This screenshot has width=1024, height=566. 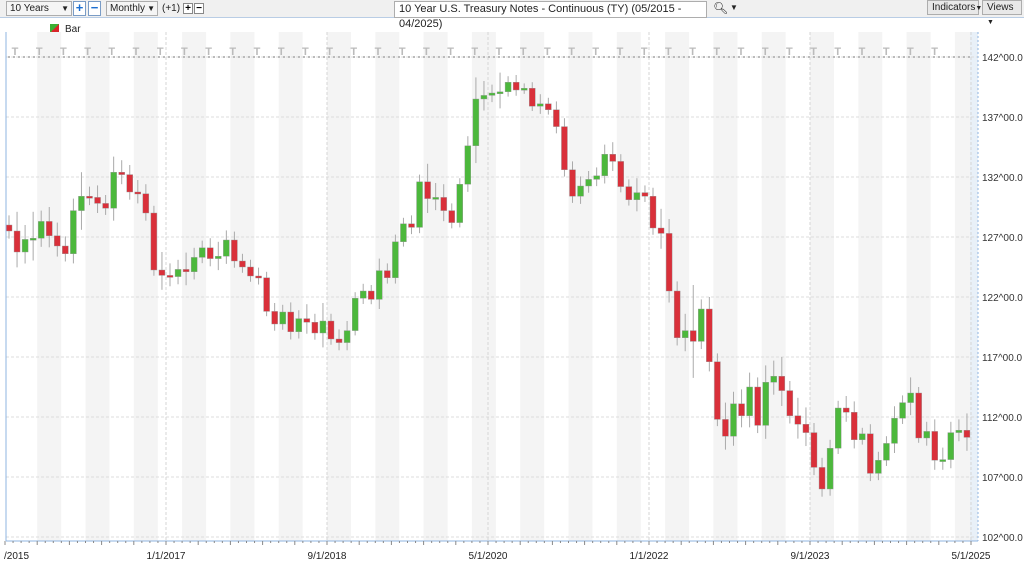 I want to click on x-tick-label: 5/1/2020, so click(x=488, y=556).